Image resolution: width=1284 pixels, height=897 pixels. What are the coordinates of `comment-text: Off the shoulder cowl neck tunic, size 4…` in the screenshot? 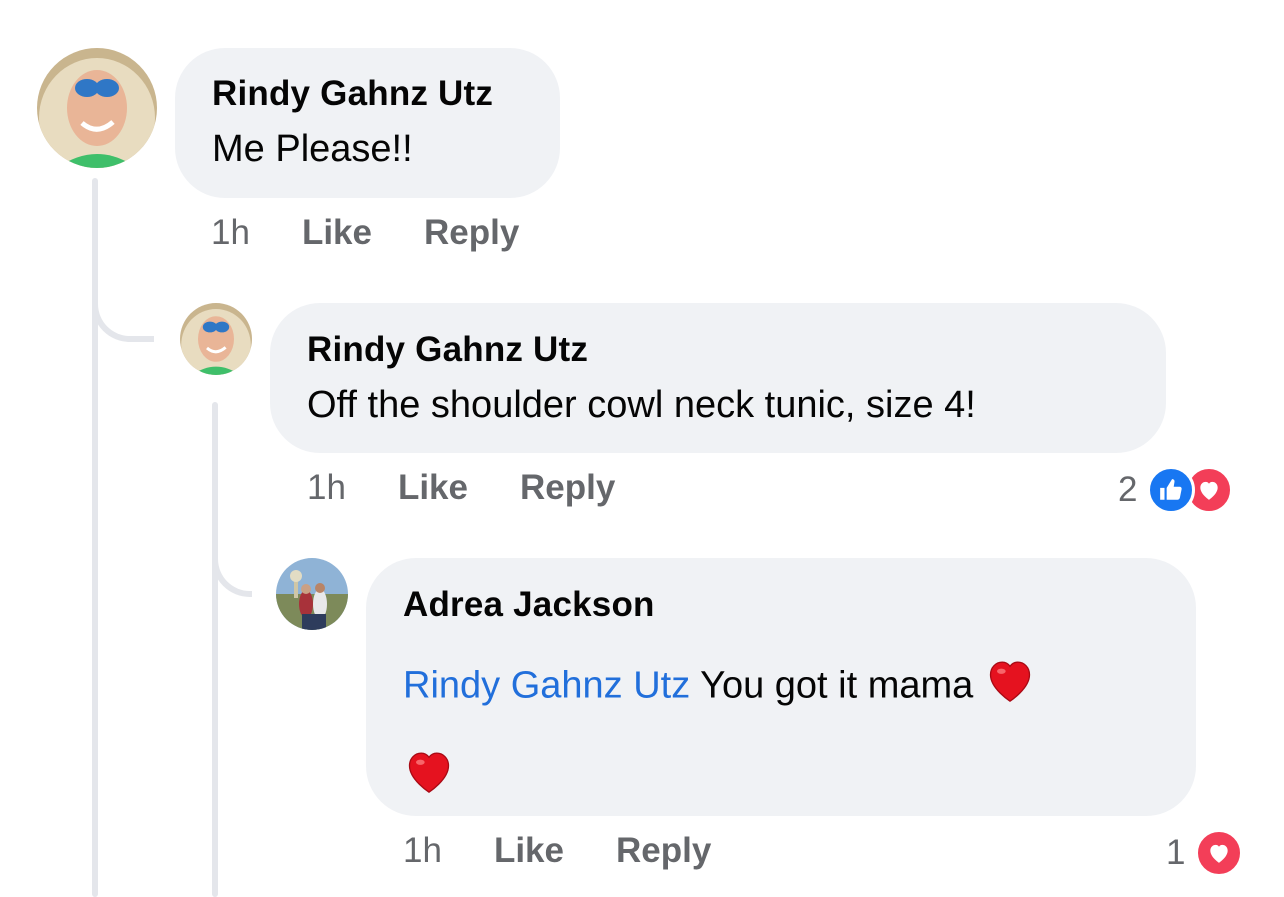 It's located at (641, 405).